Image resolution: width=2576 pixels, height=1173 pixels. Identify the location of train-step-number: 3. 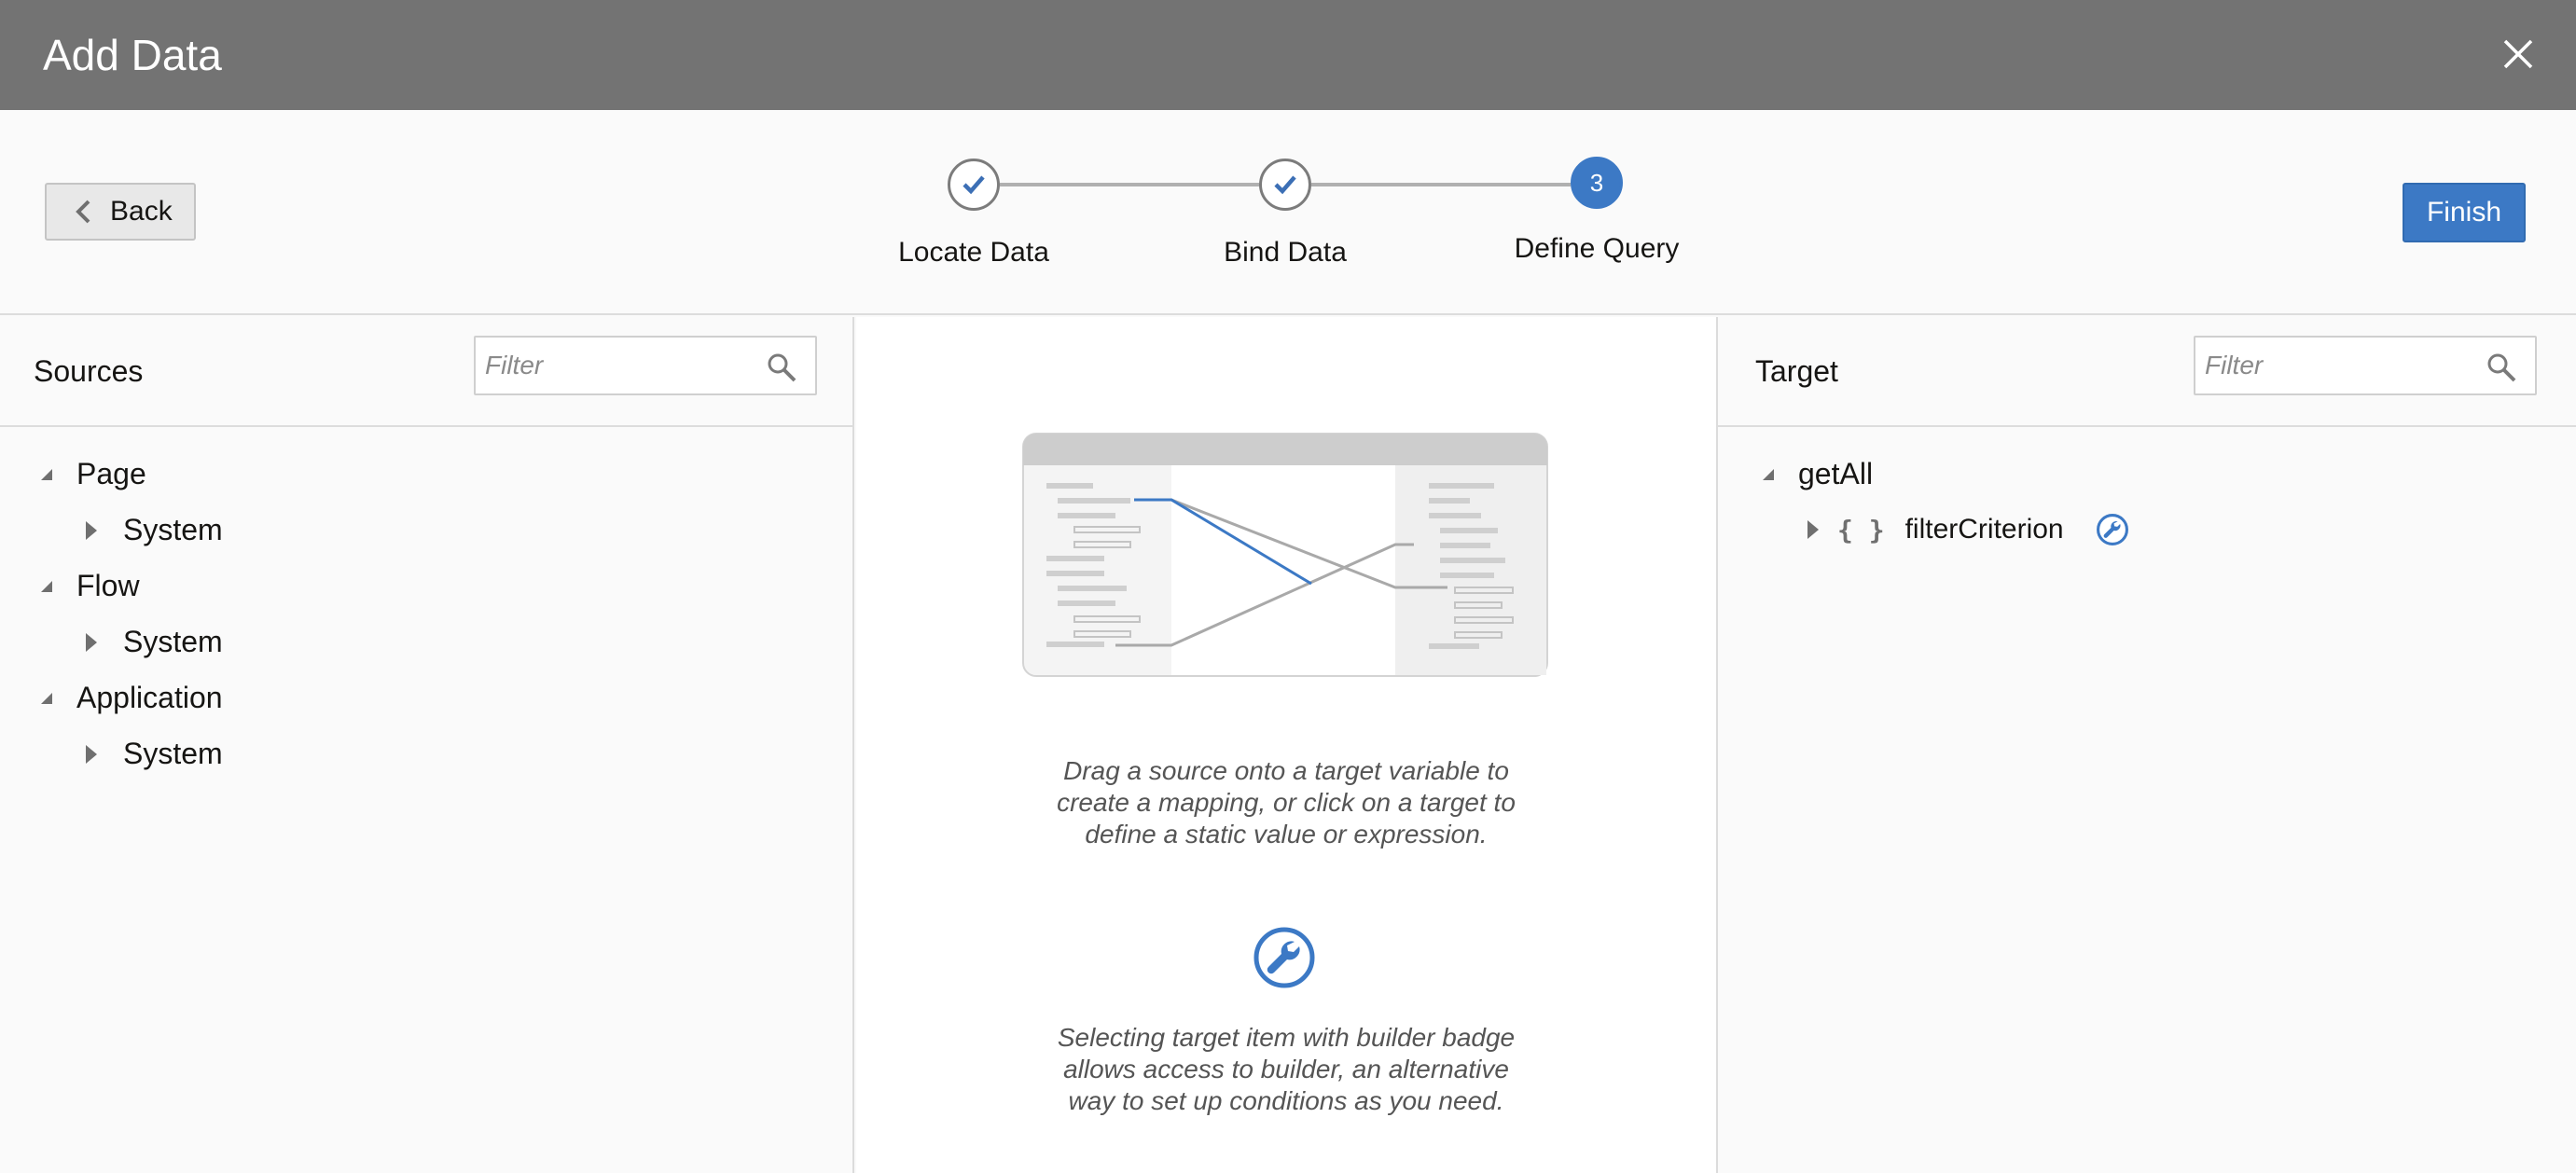
(1596, 183).